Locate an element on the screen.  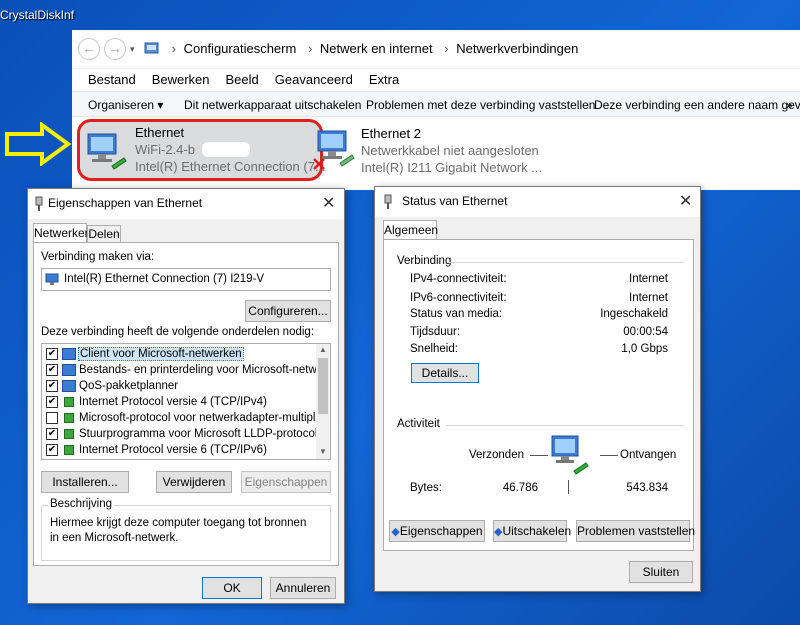
speed-label: Snelheid: is located at coordinates (434, 349).